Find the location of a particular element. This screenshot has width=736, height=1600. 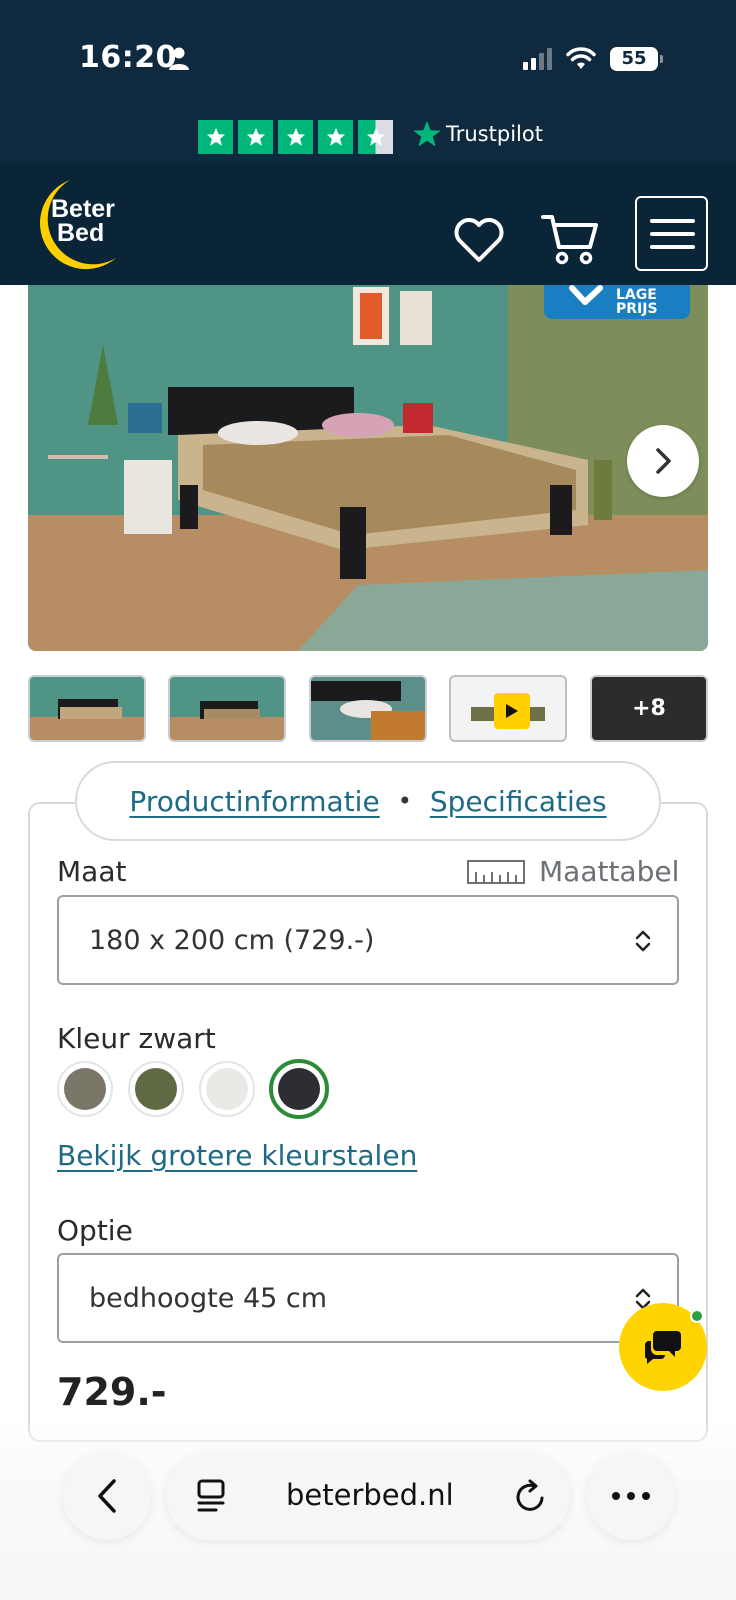

chevron-right-icon is located at coordinates (663, 461).